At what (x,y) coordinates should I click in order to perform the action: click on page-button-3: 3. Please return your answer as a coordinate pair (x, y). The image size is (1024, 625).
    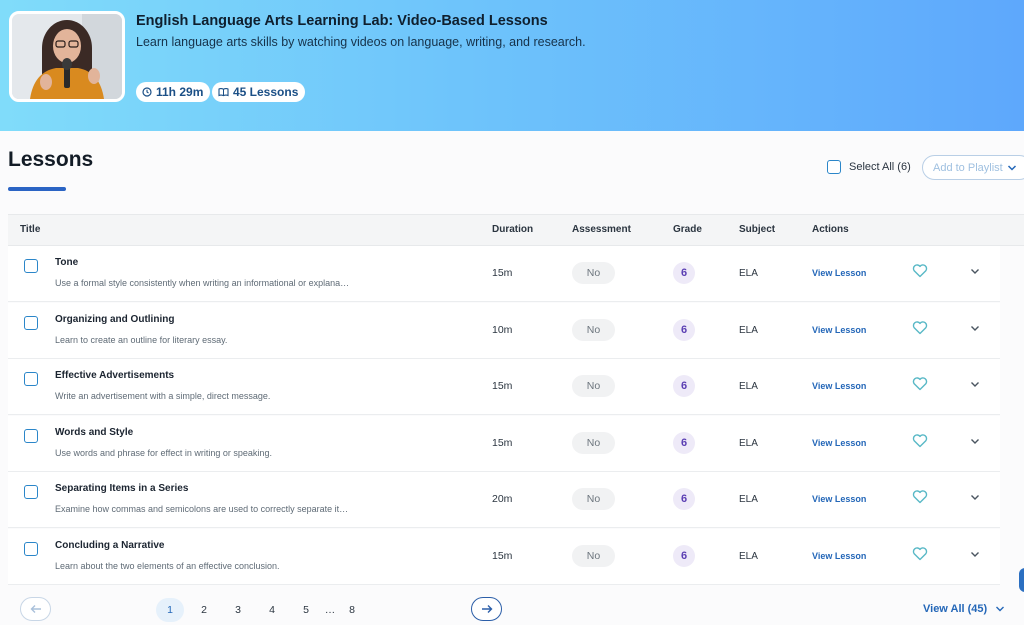
    Looking at the image, I should click on (238, 610).